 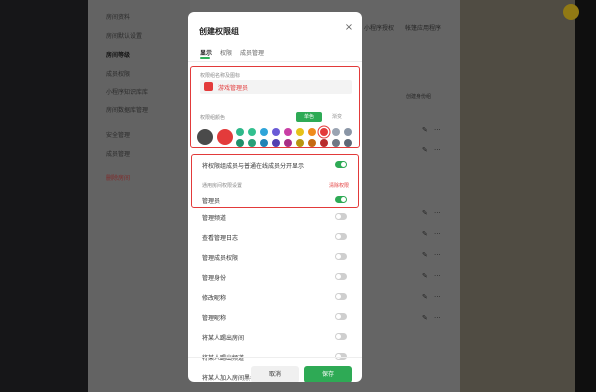 I want to click on tab-permissions: 权限, so click(x=226, y=52).